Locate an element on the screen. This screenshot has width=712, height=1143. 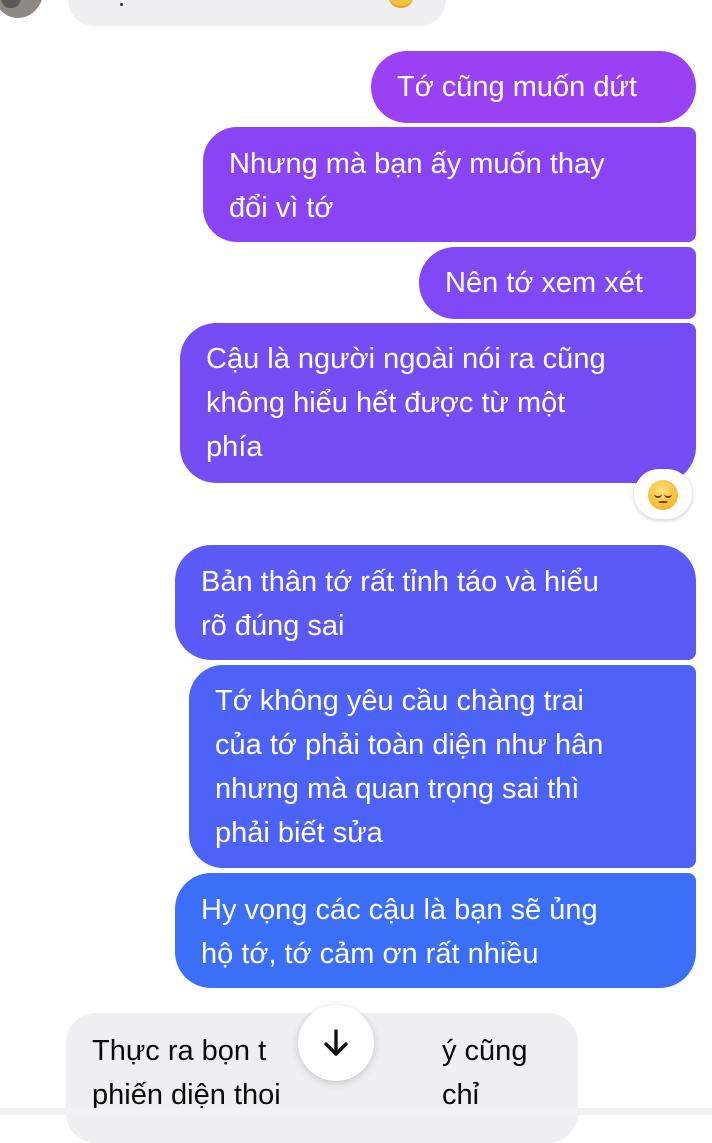
message-line: của tớ phải toàn diện như hân is located at coordinates (409, 745).